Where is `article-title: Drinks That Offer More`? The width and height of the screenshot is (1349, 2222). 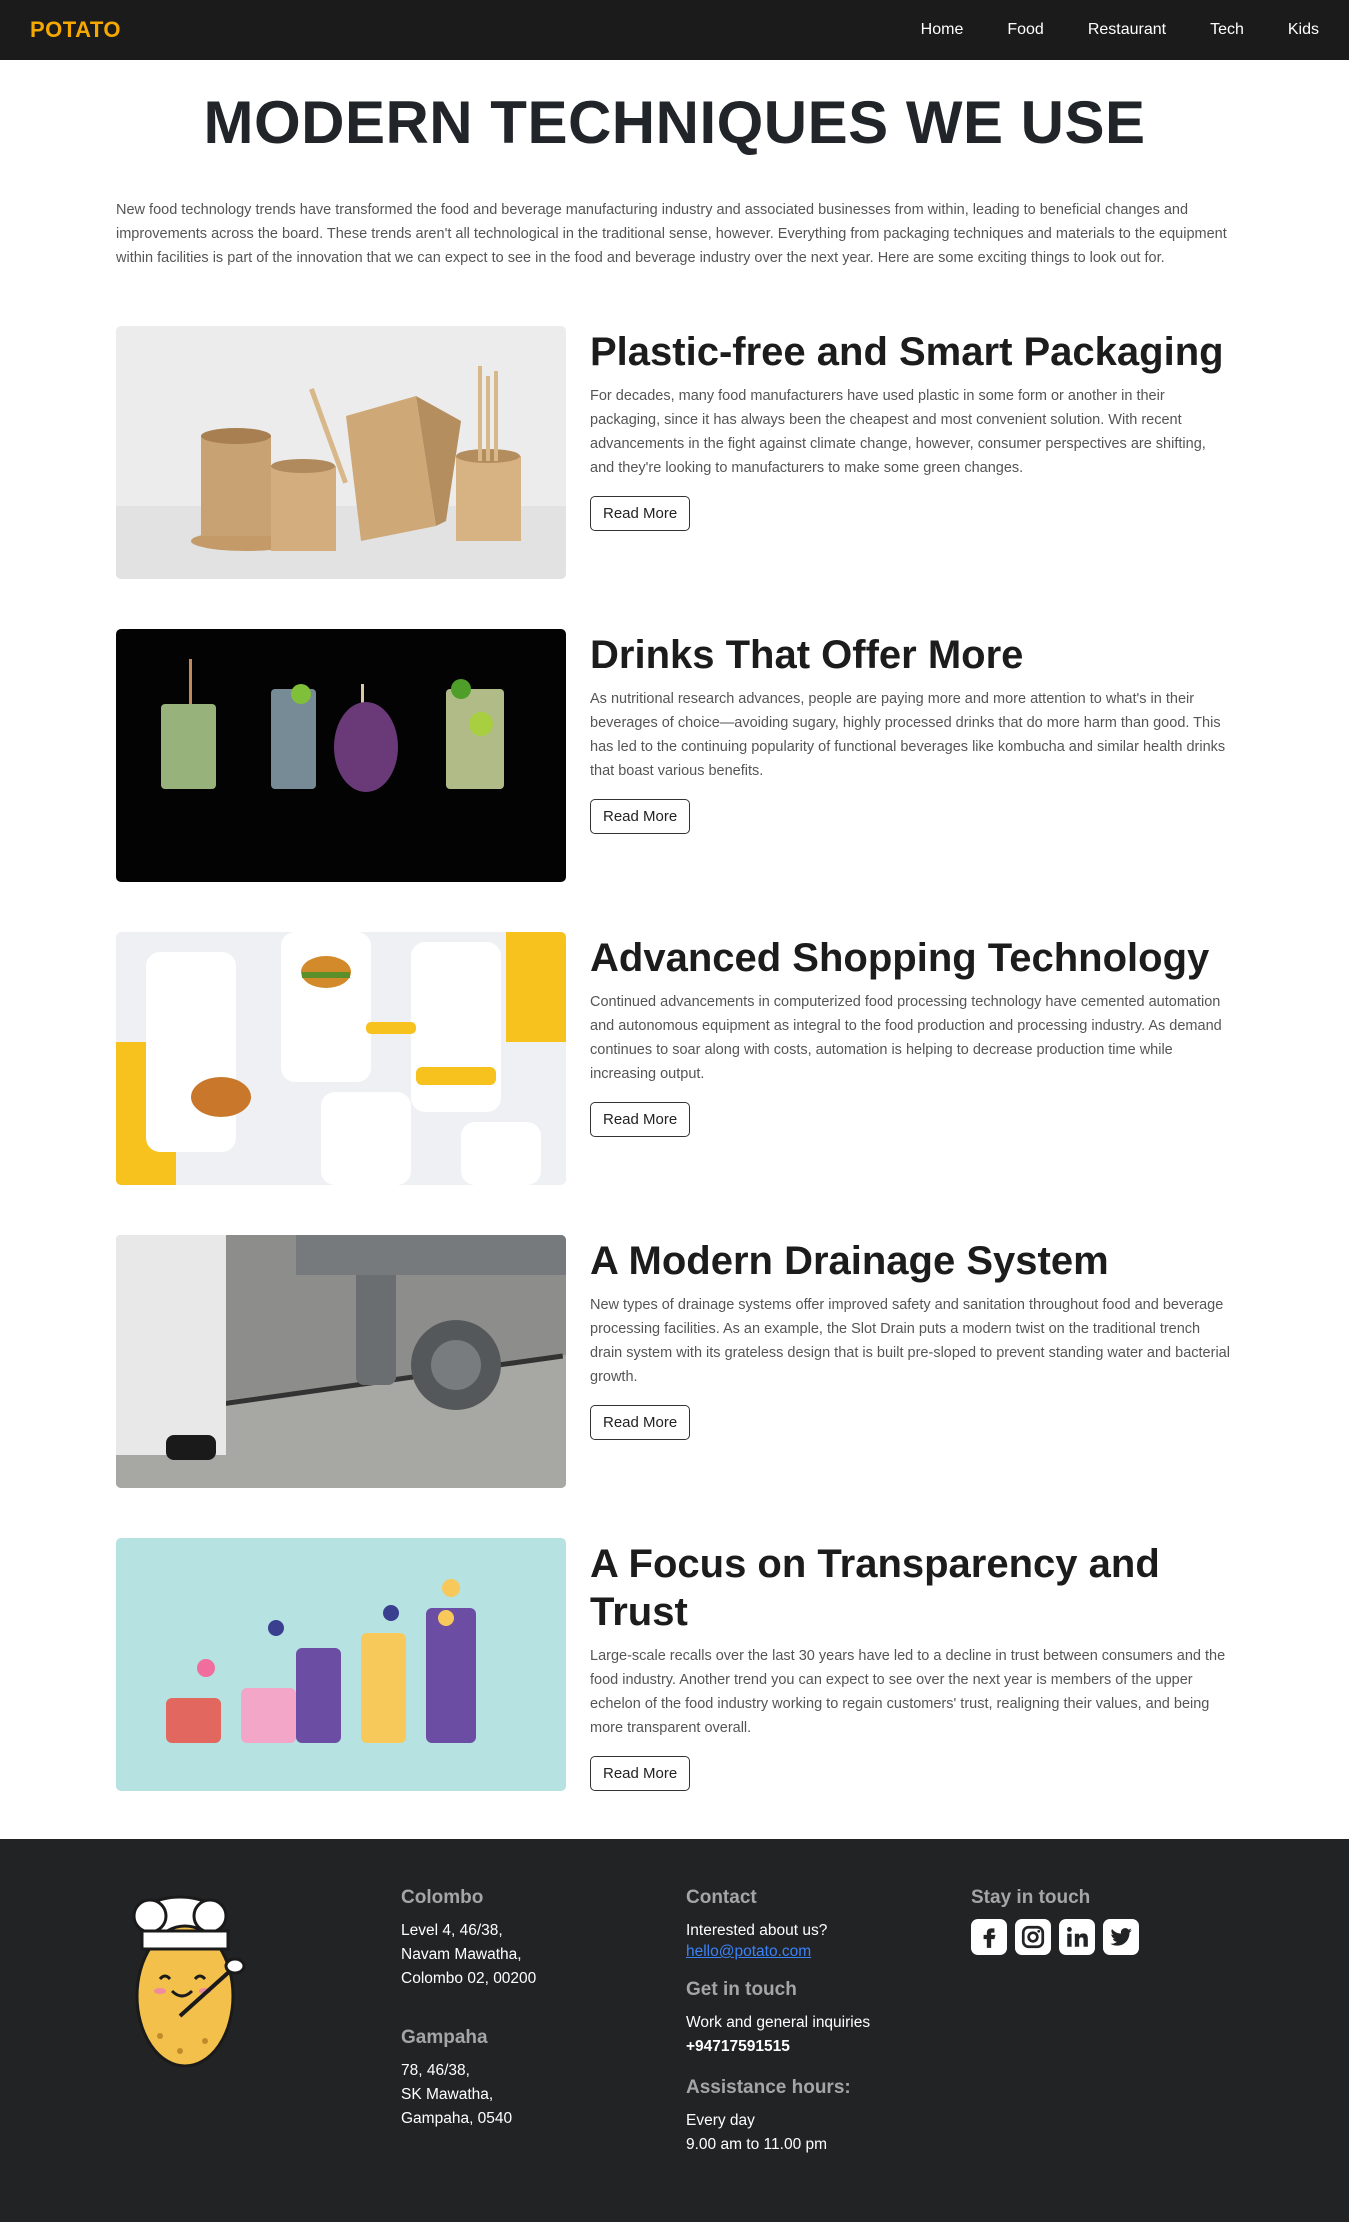
article-title: Drinks That Offer More is located at coordinates (807, 655).